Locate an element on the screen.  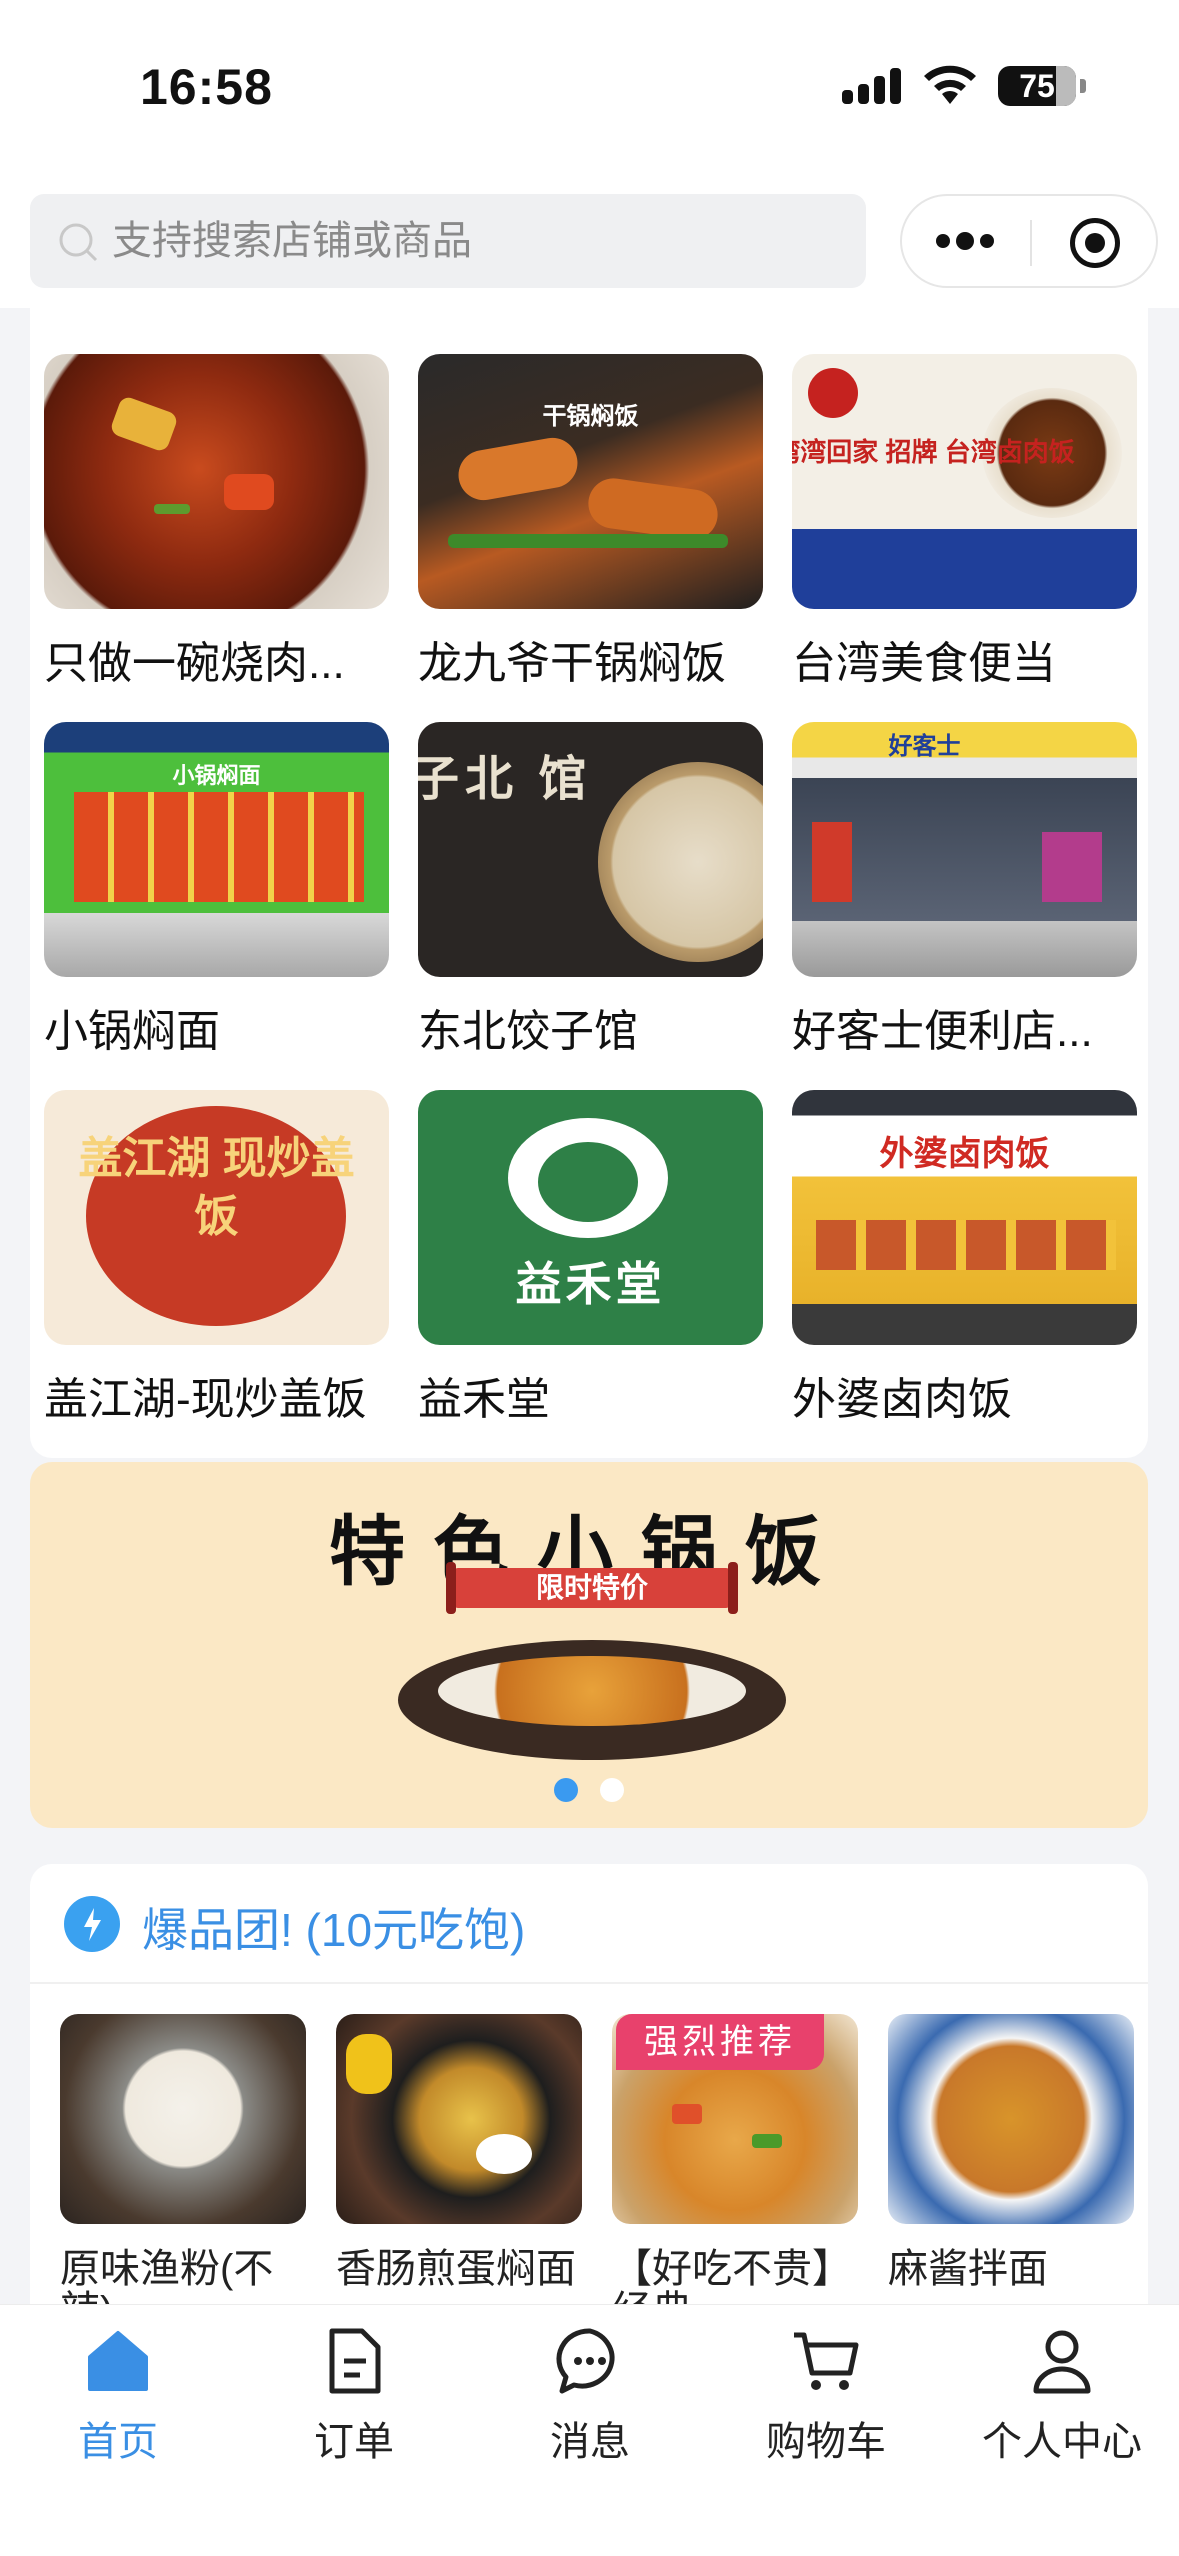
tab-orders: 订单 is located at coordinates (354, 2395).